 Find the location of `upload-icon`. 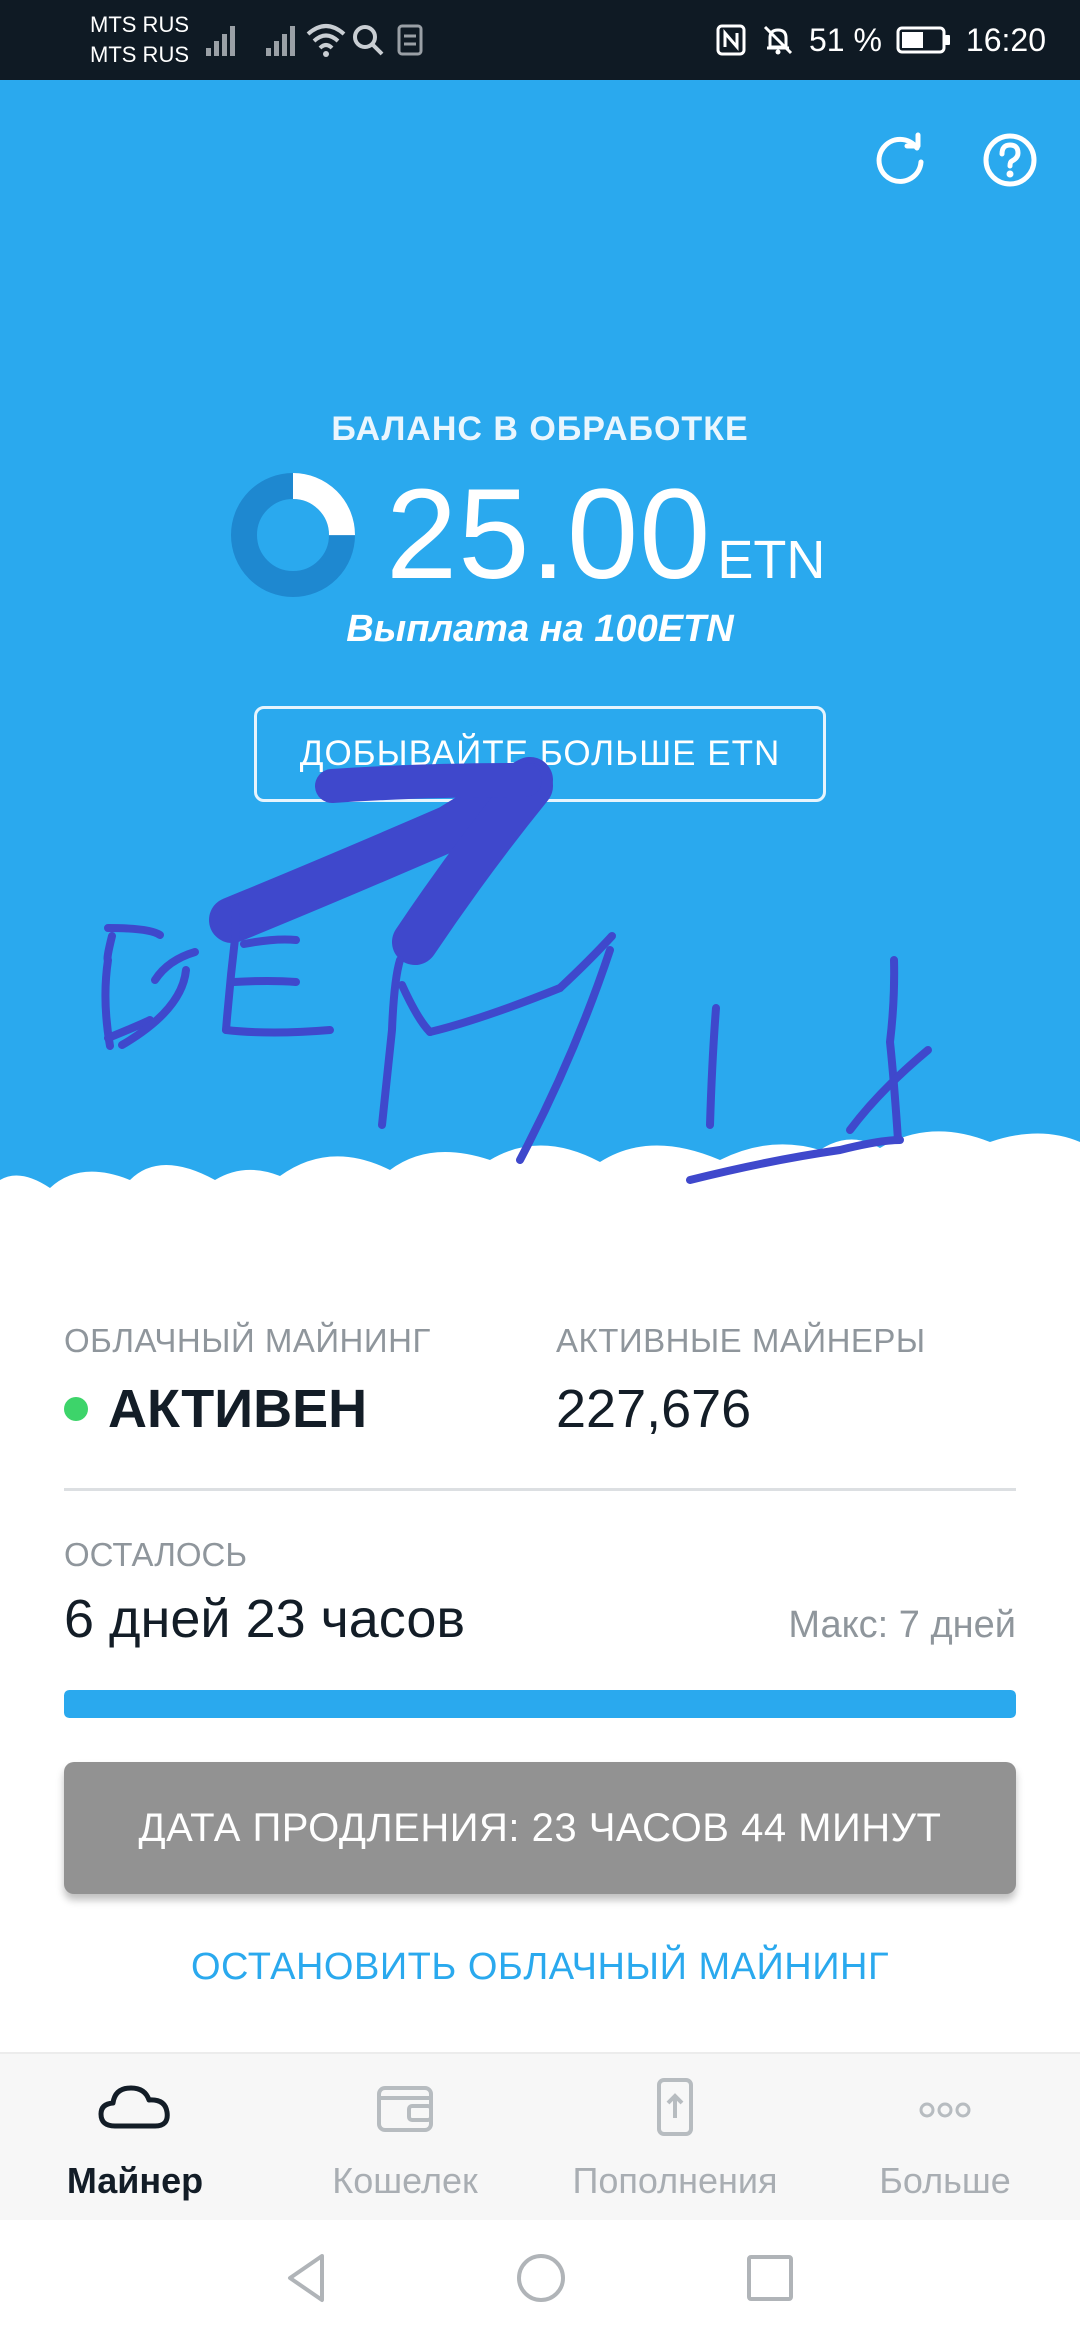

upload-icon is located at coordinates (675, 2107).